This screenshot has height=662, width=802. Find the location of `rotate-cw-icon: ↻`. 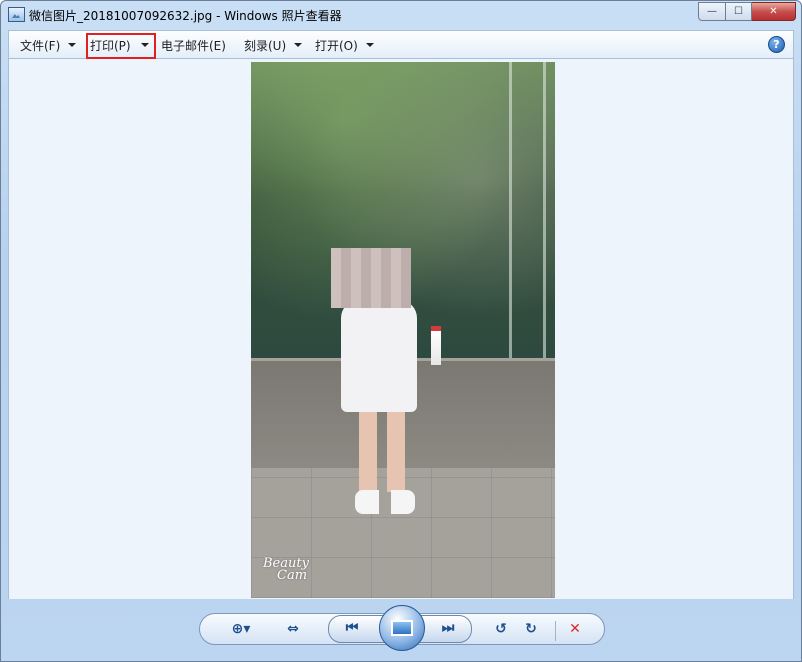

rotate-cw-icon: ↻ is located at coordinates (531, 629).